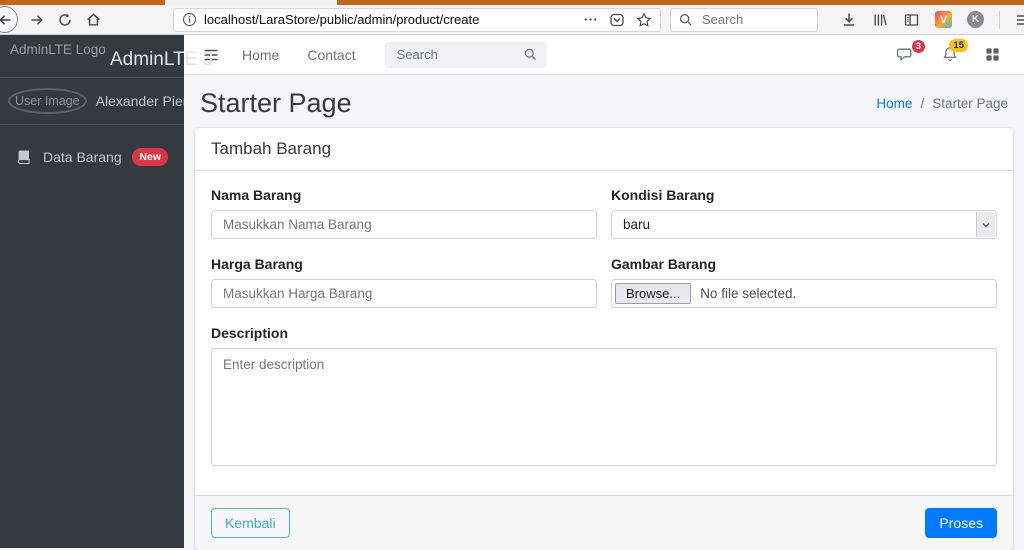 This screenshot has height=550, width=1024. Describe the element at coordinates (644, 20) in the screenshot. I see `bookmark-star-icon` at that location.